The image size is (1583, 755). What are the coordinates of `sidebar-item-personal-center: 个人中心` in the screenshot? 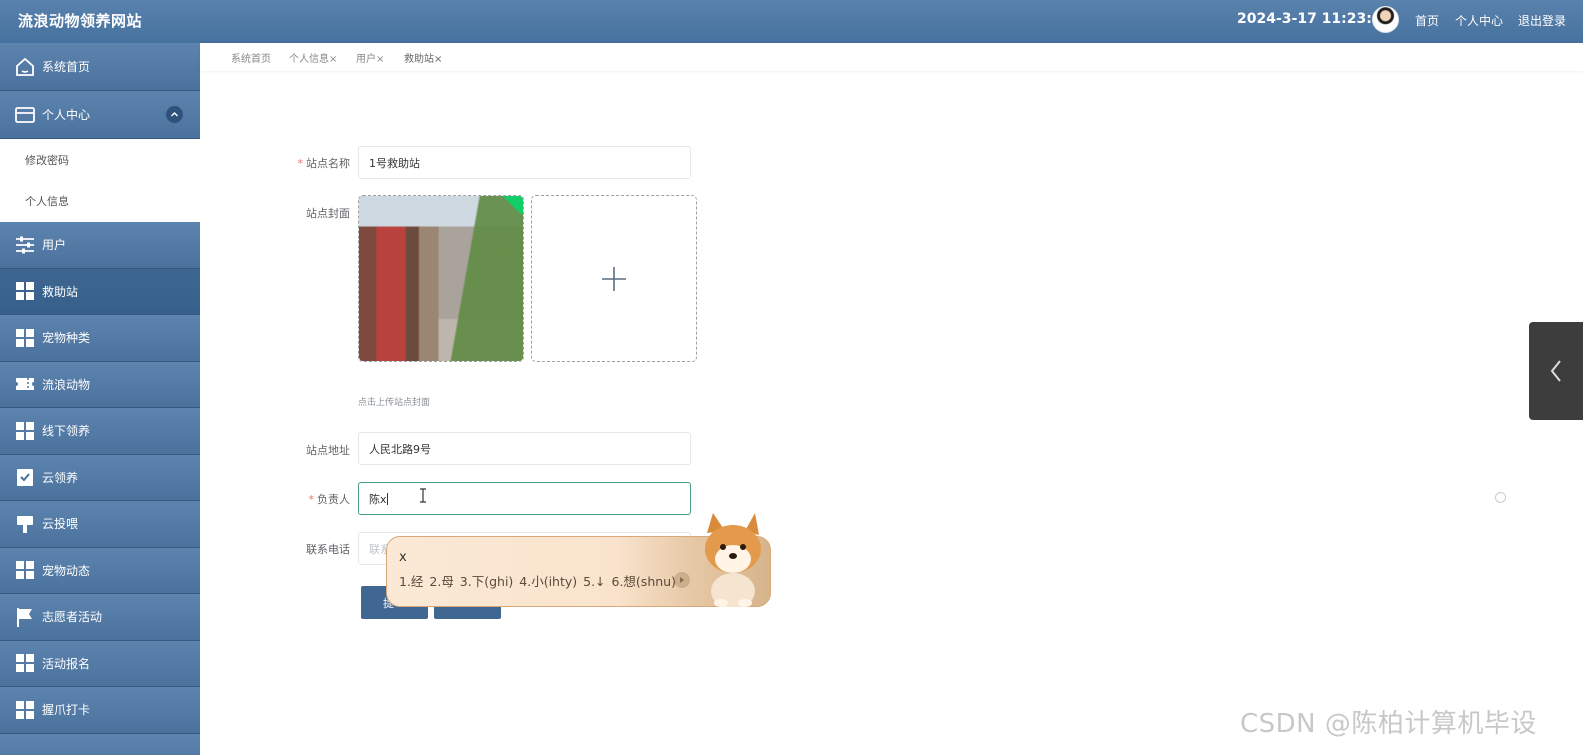 It's located at (100, 115).